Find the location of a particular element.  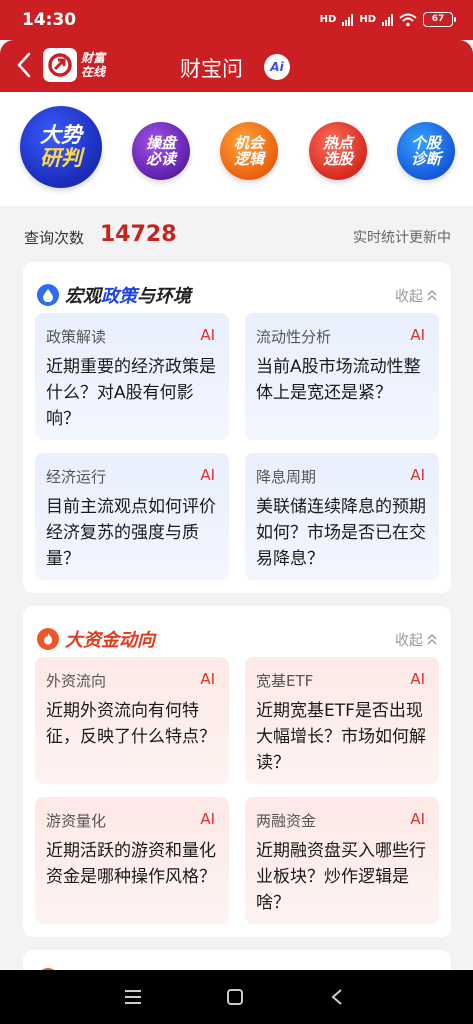

question-card: 游资量化 AI 近期活跃的游资和量化资金是哪种操作风格？ is located at coordinates (132, 860).